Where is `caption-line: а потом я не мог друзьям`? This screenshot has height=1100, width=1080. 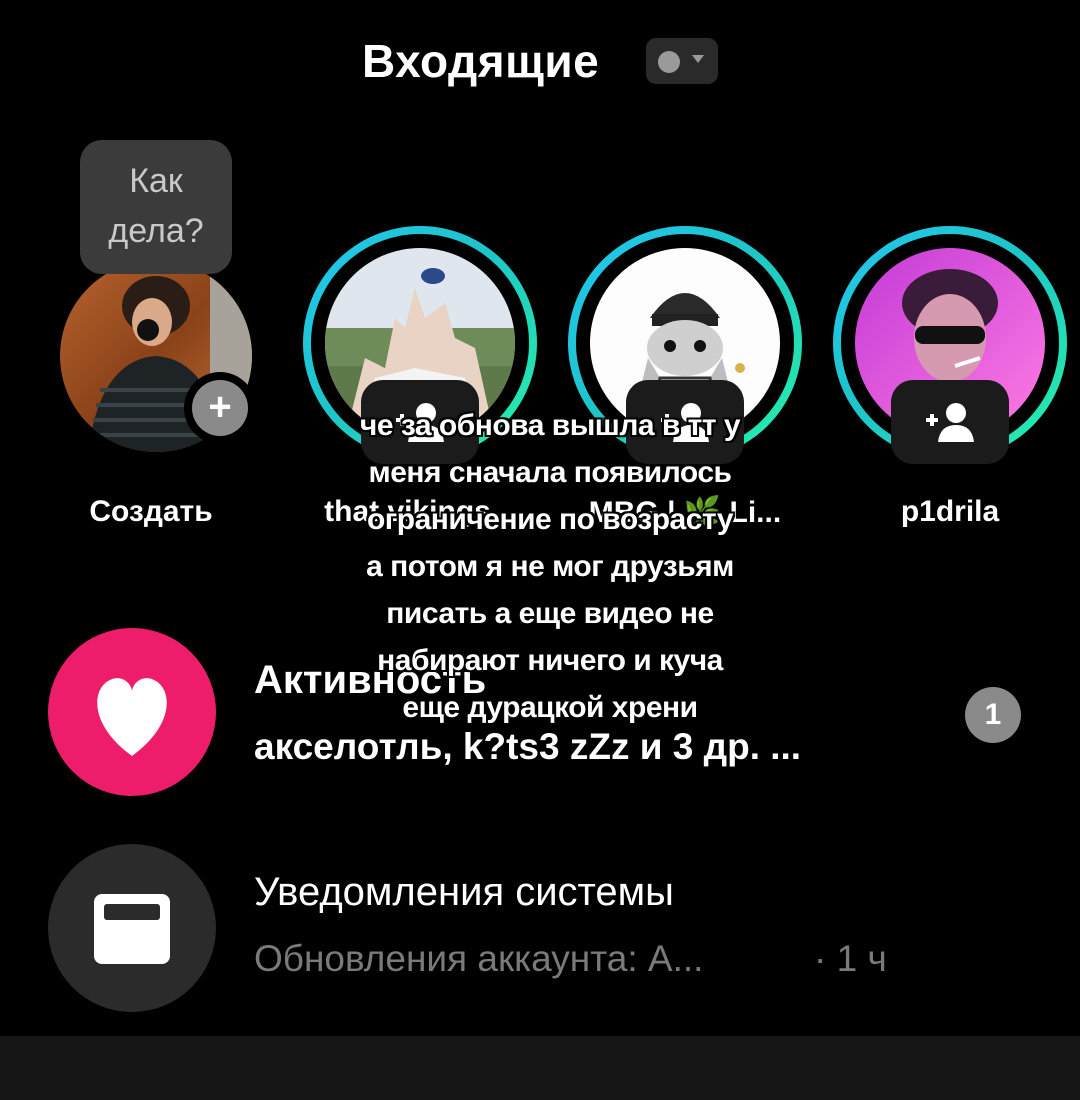 caption-line: а потом я не мог друзьям is located at coordinates (550, 566).